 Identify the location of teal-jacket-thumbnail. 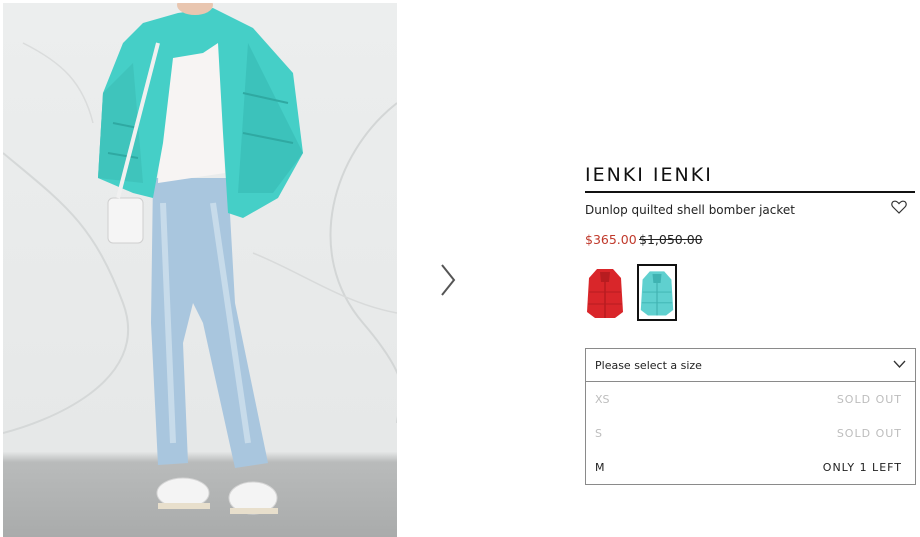
(657, 293).